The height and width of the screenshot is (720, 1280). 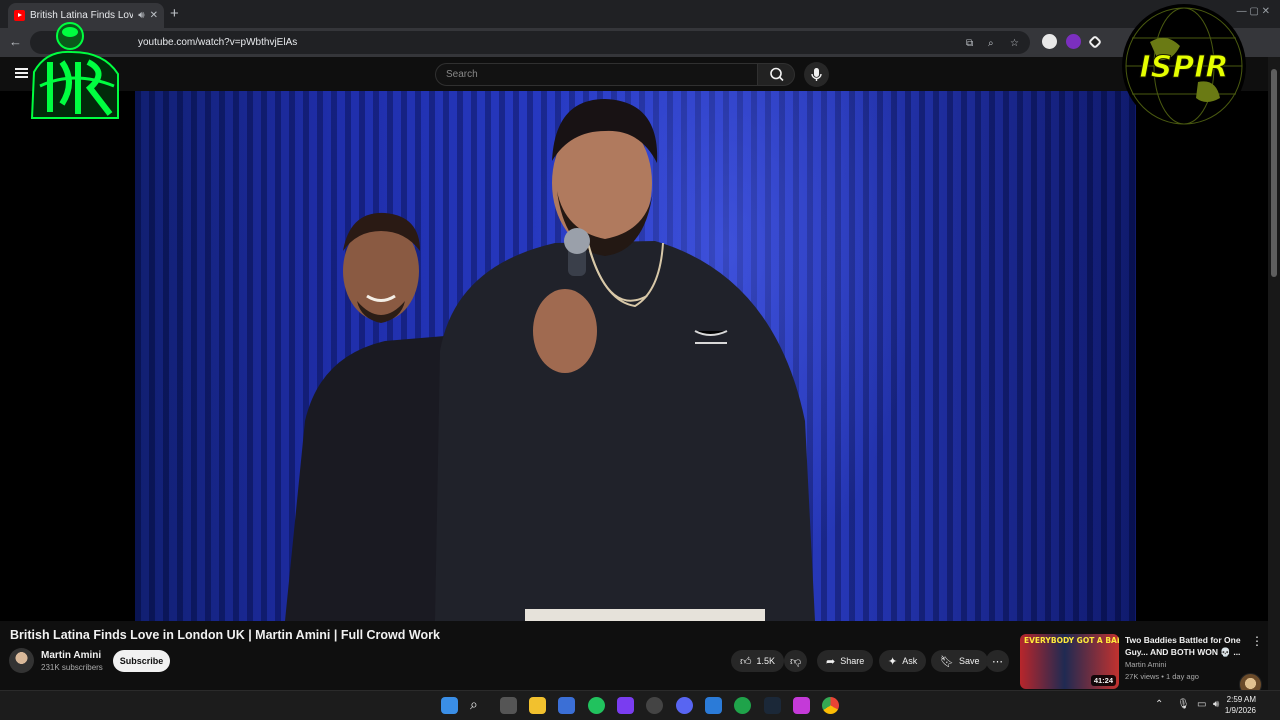 What do you see at coordinates (654, 705) in the screenshot?
I see `obs-icon` at bounding box center [654, 705].